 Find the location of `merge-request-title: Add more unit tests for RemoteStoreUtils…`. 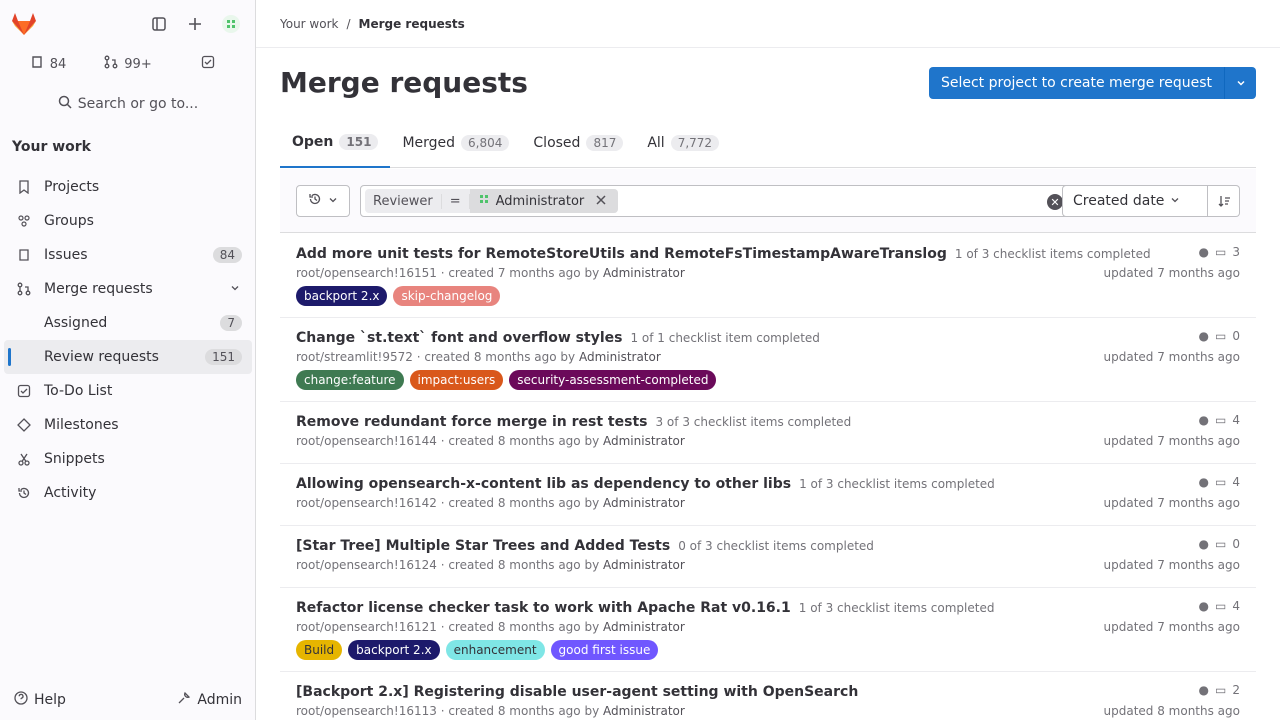

merge-request-title: Add more unit tests for RemoteStoreUtils… is located at coordinates (621, 254).